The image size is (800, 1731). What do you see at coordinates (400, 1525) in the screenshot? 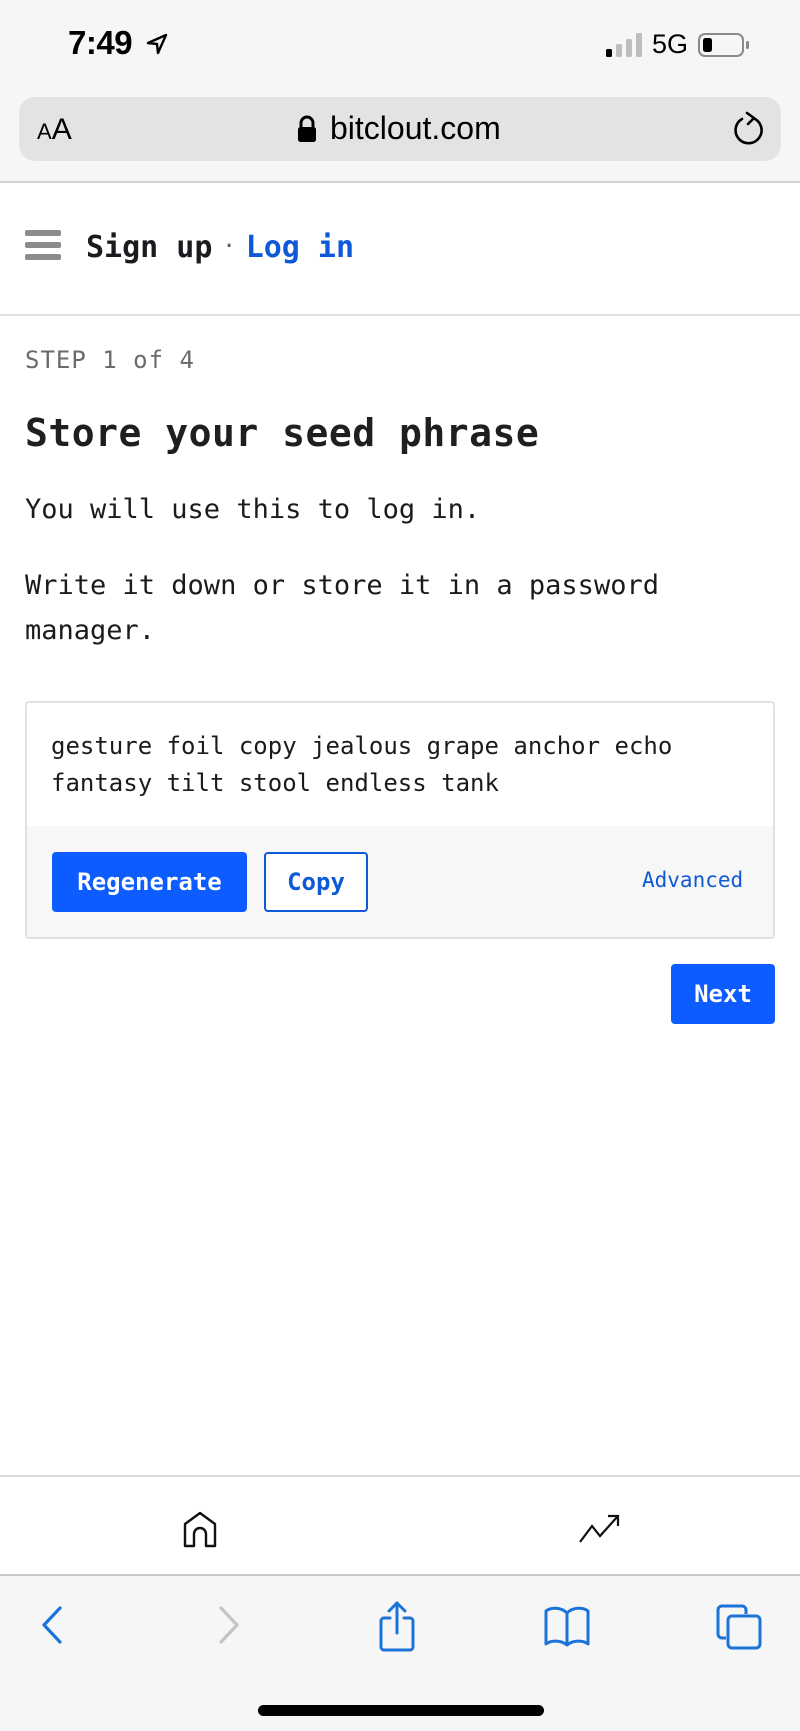
I see `app-tab-bar` at bounding box center [400, 1525].